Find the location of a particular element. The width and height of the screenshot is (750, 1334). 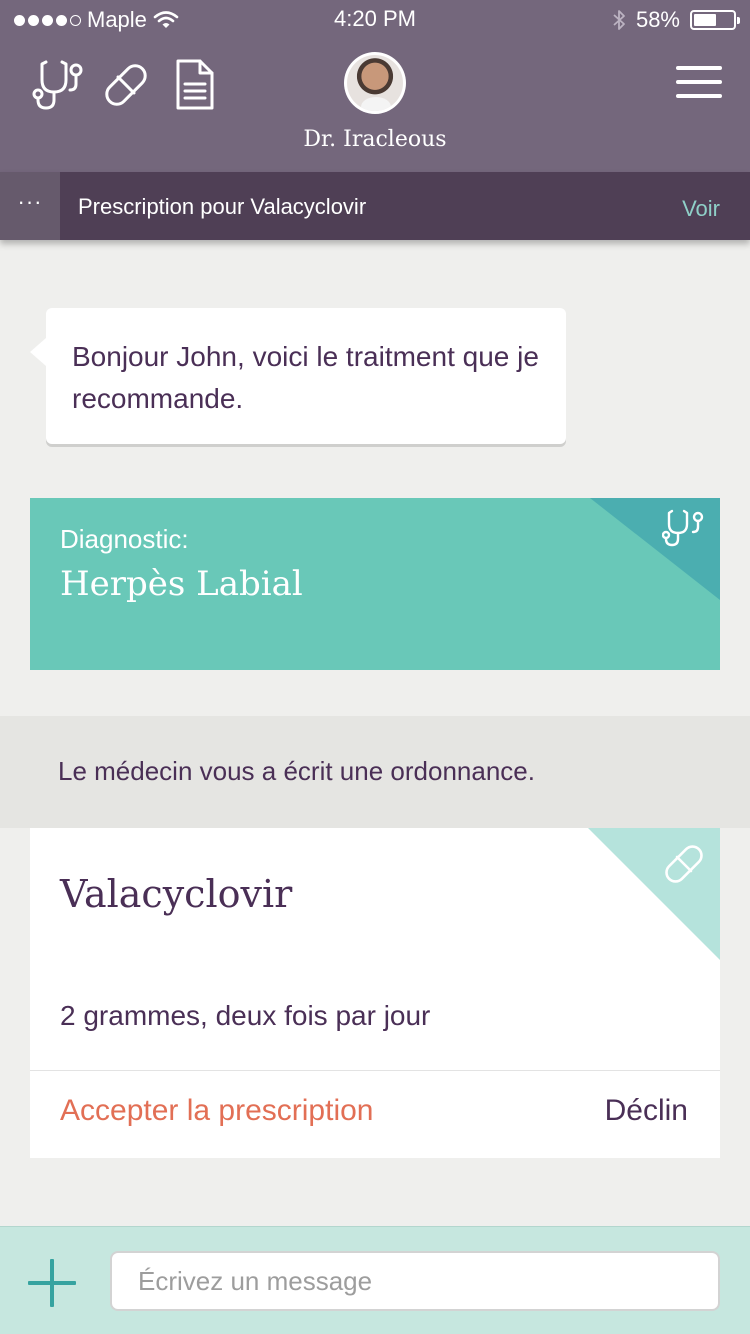

status-right: 58% is located at coordinates (676, 20).